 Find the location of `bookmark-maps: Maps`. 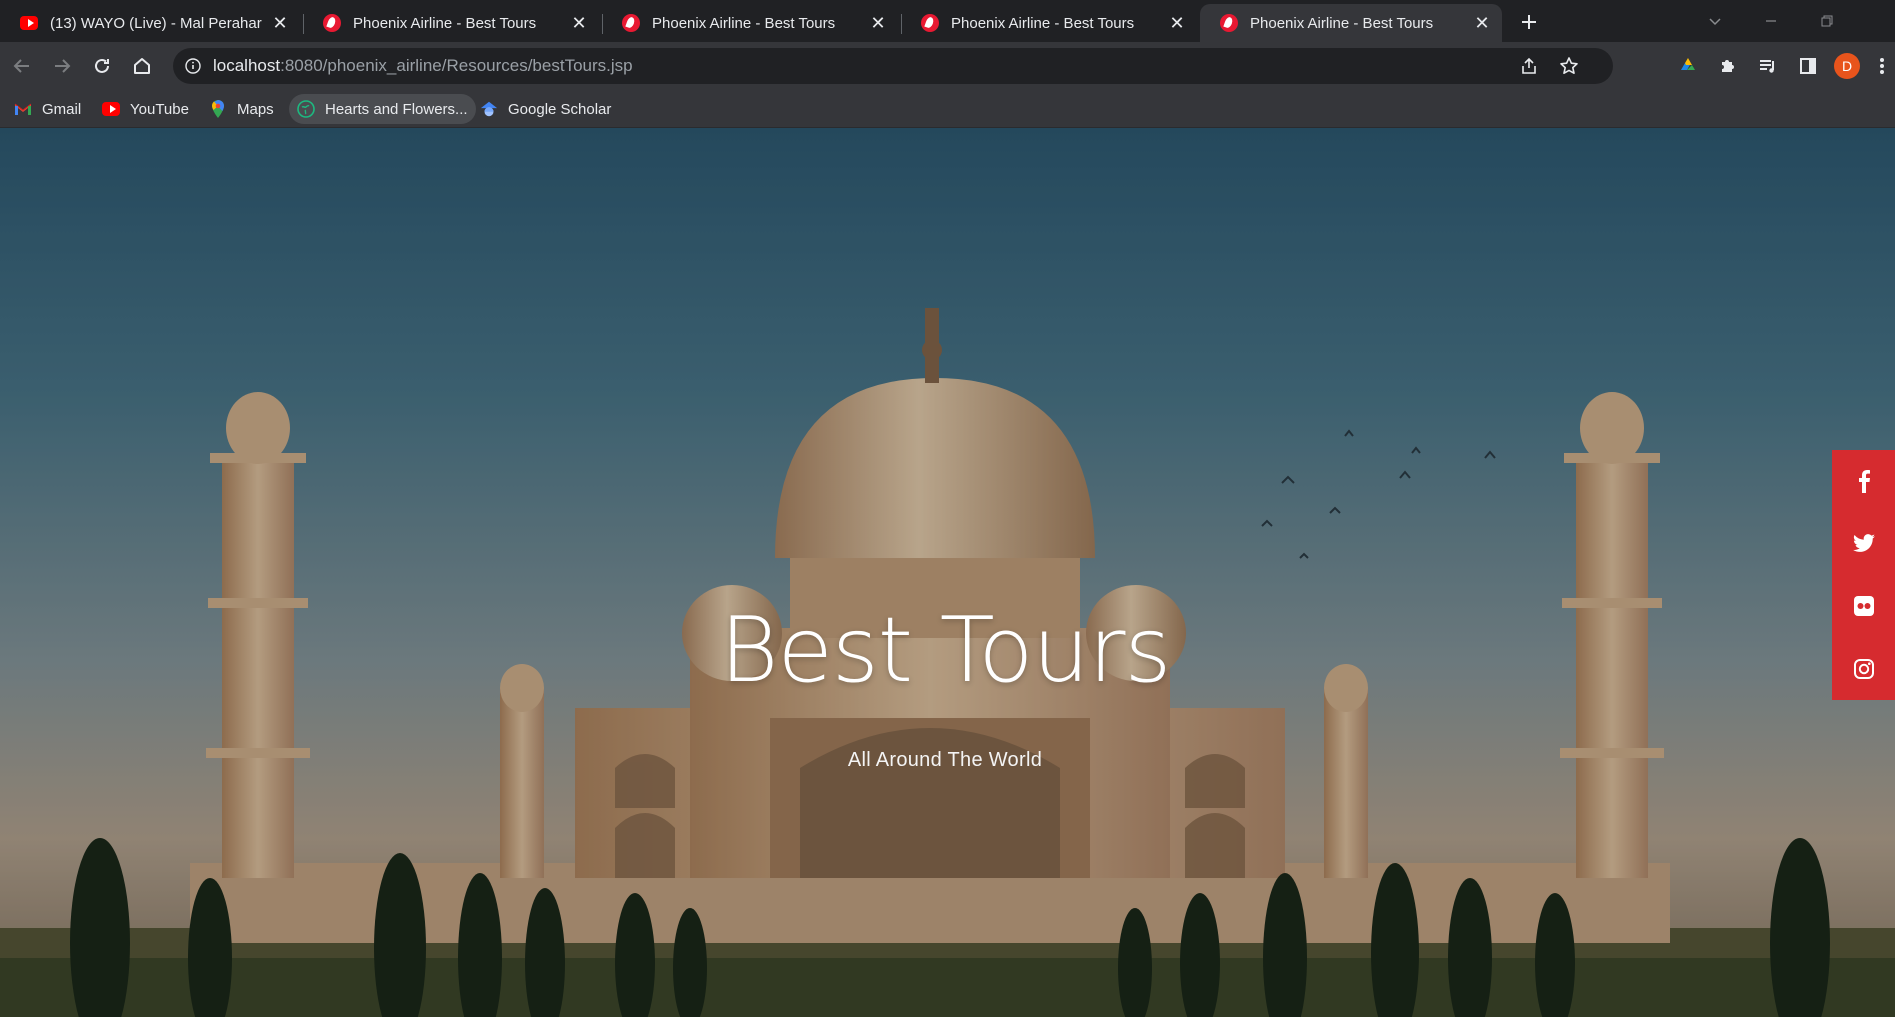

bookmark-maps: Maps is located at coordinates (241, 109).